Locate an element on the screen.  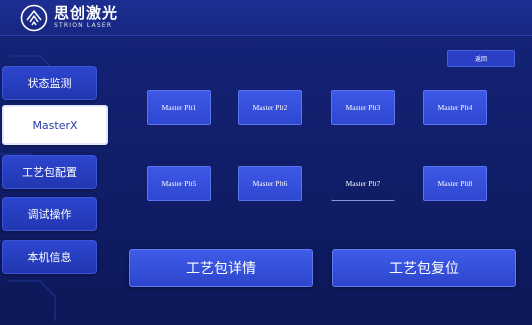
master-plt5-button: Master Plt5 is located at coordinates (179, 183).